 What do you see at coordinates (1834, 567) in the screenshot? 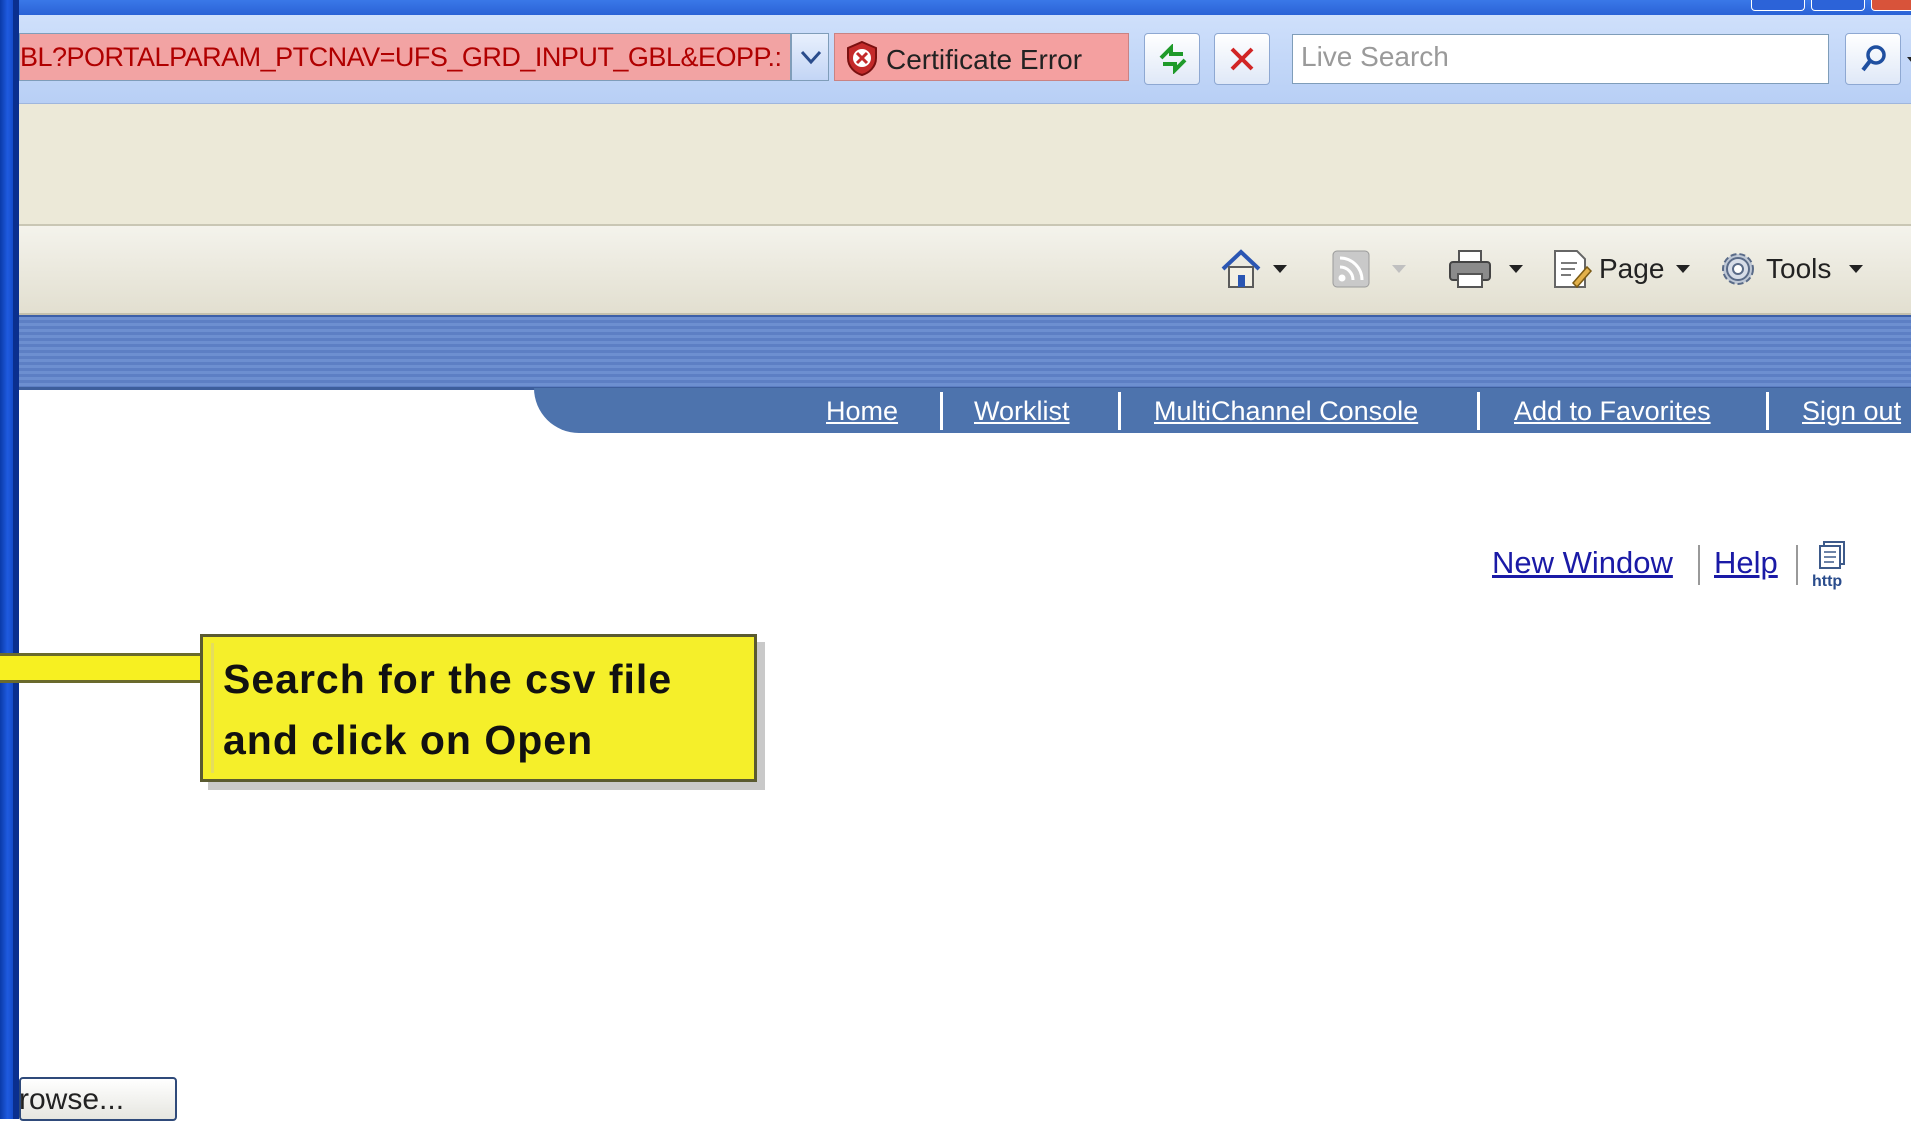
I see `http-link-icon: http` at bounding box center [1834, 567].